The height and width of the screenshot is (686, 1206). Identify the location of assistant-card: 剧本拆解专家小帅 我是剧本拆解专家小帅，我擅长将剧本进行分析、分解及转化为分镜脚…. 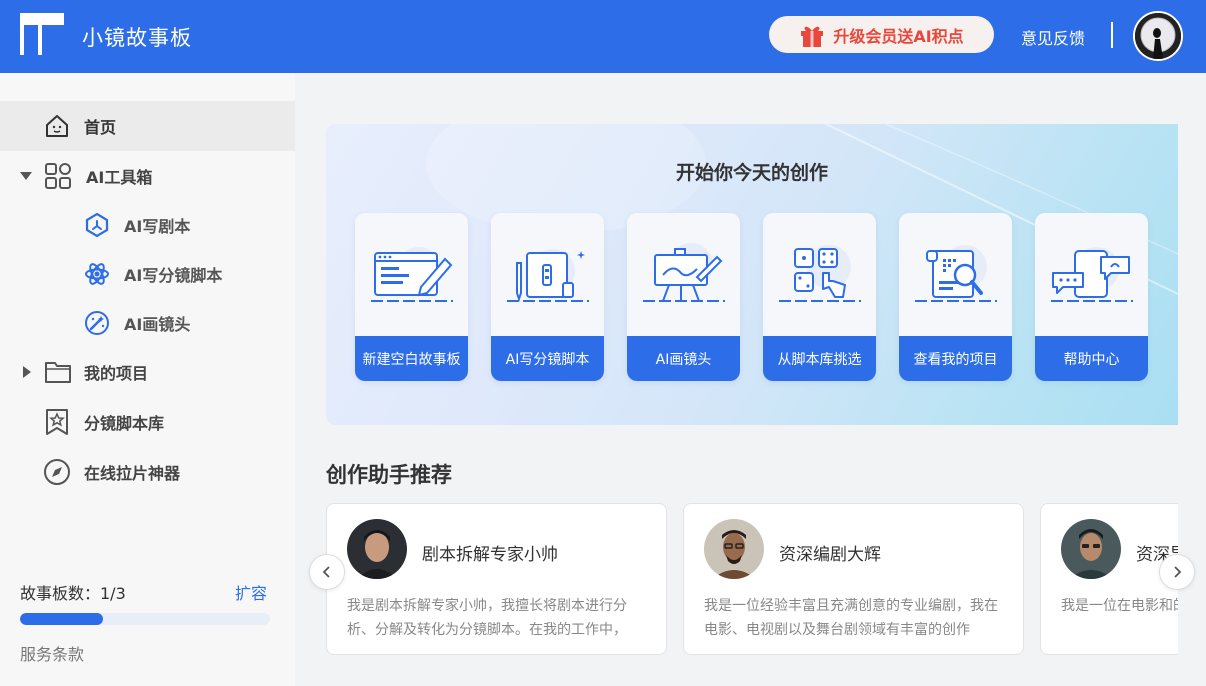
(496, 579).